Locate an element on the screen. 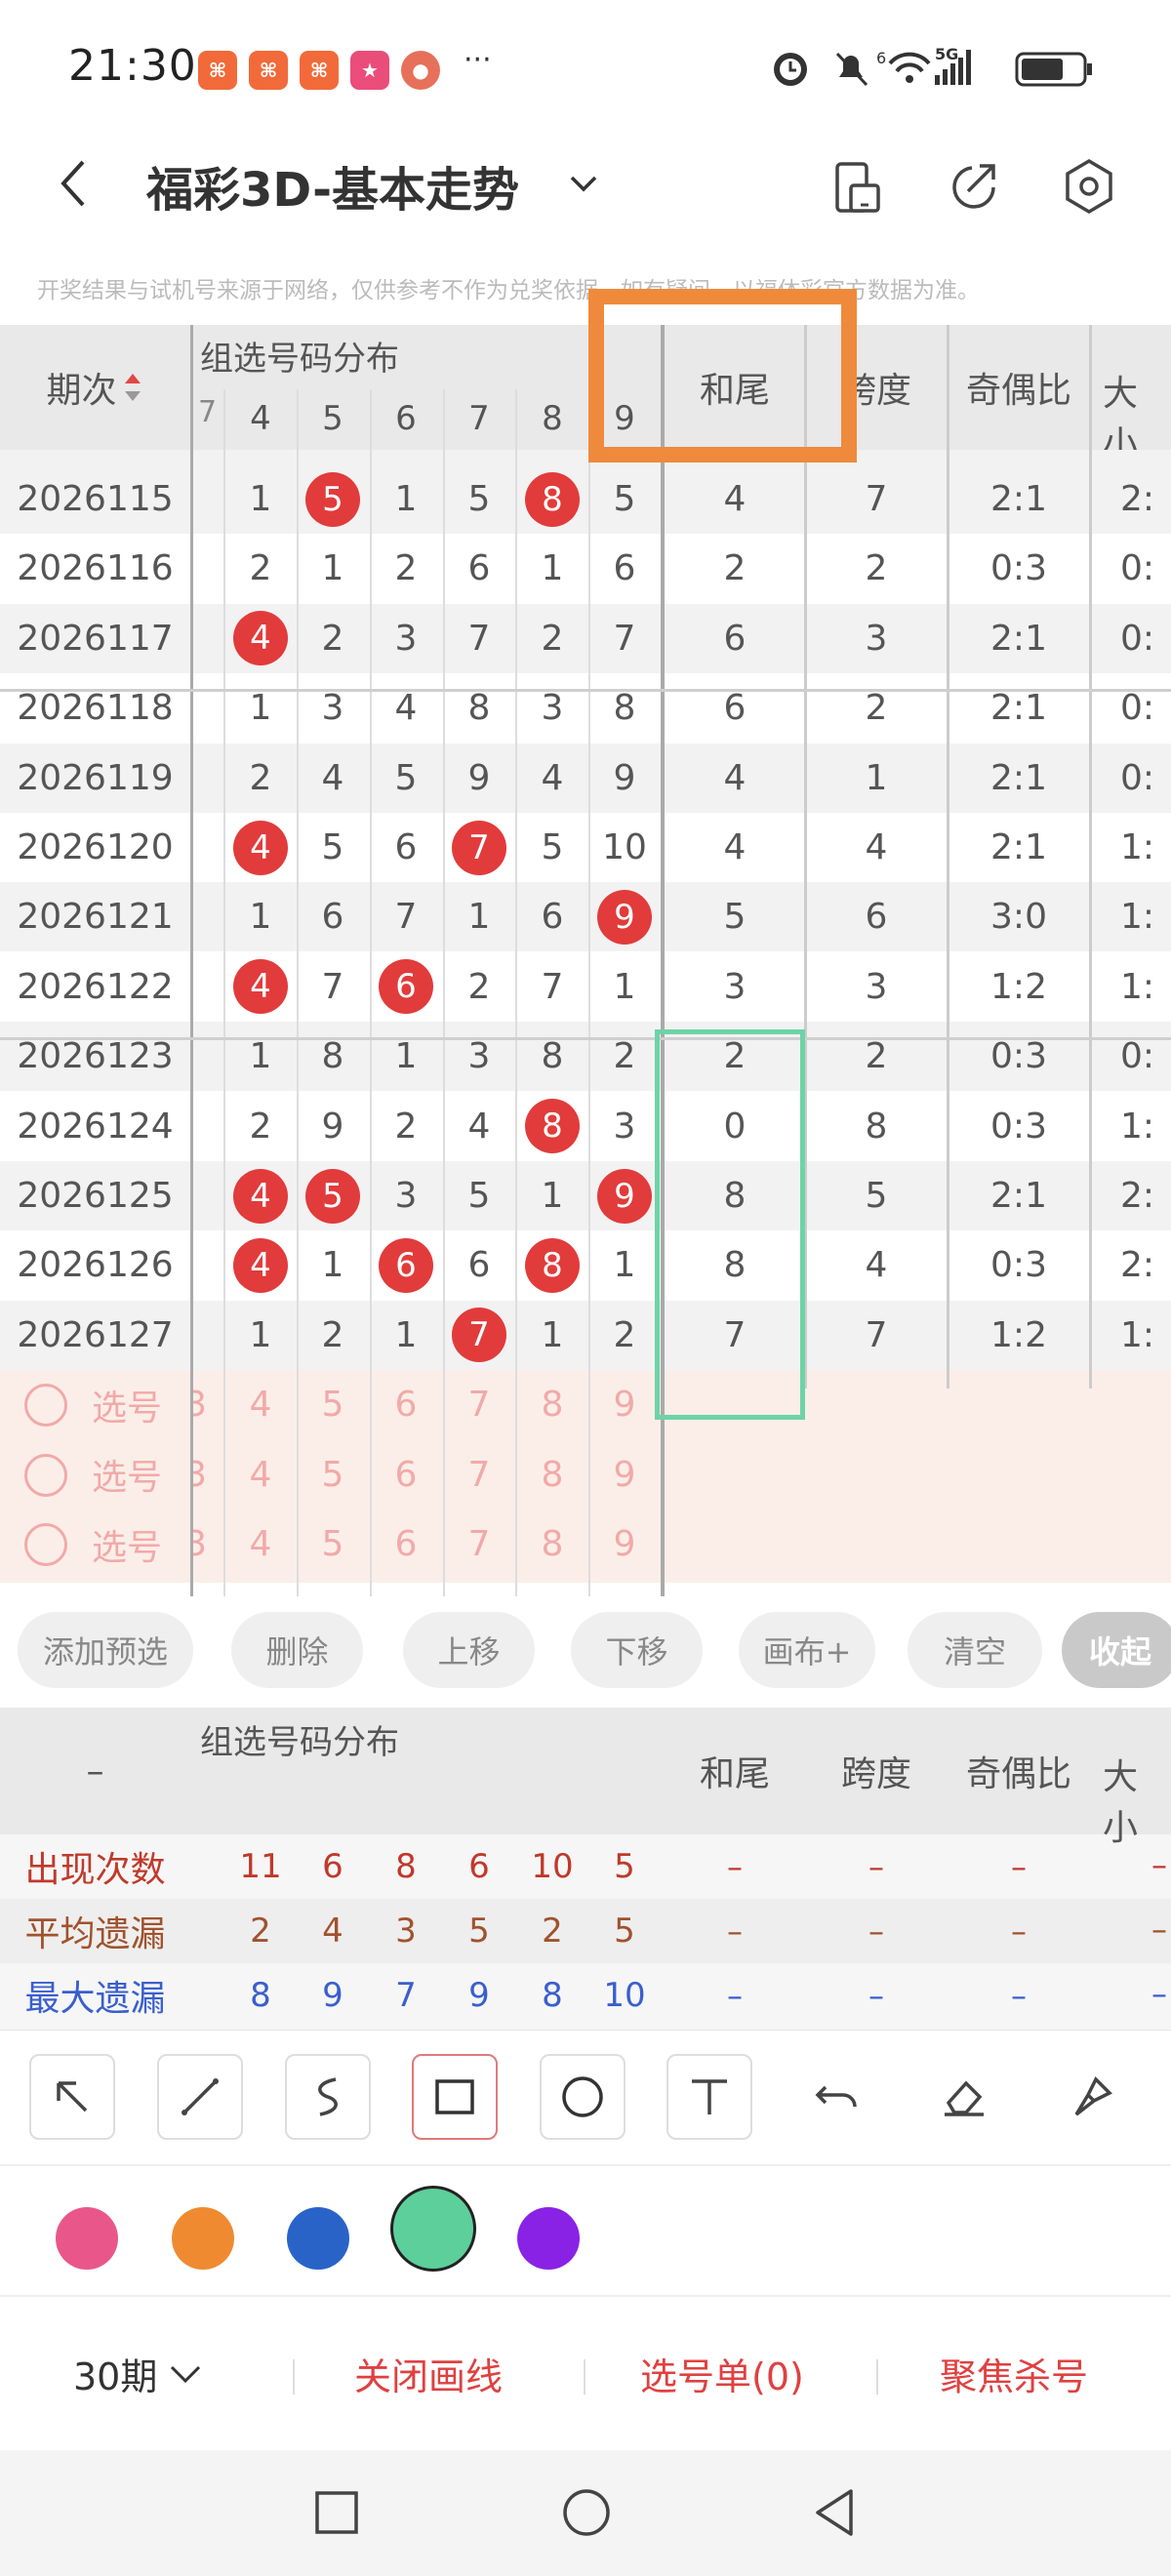  kuadu-cell: 1 is located at coordinates (876, 777).